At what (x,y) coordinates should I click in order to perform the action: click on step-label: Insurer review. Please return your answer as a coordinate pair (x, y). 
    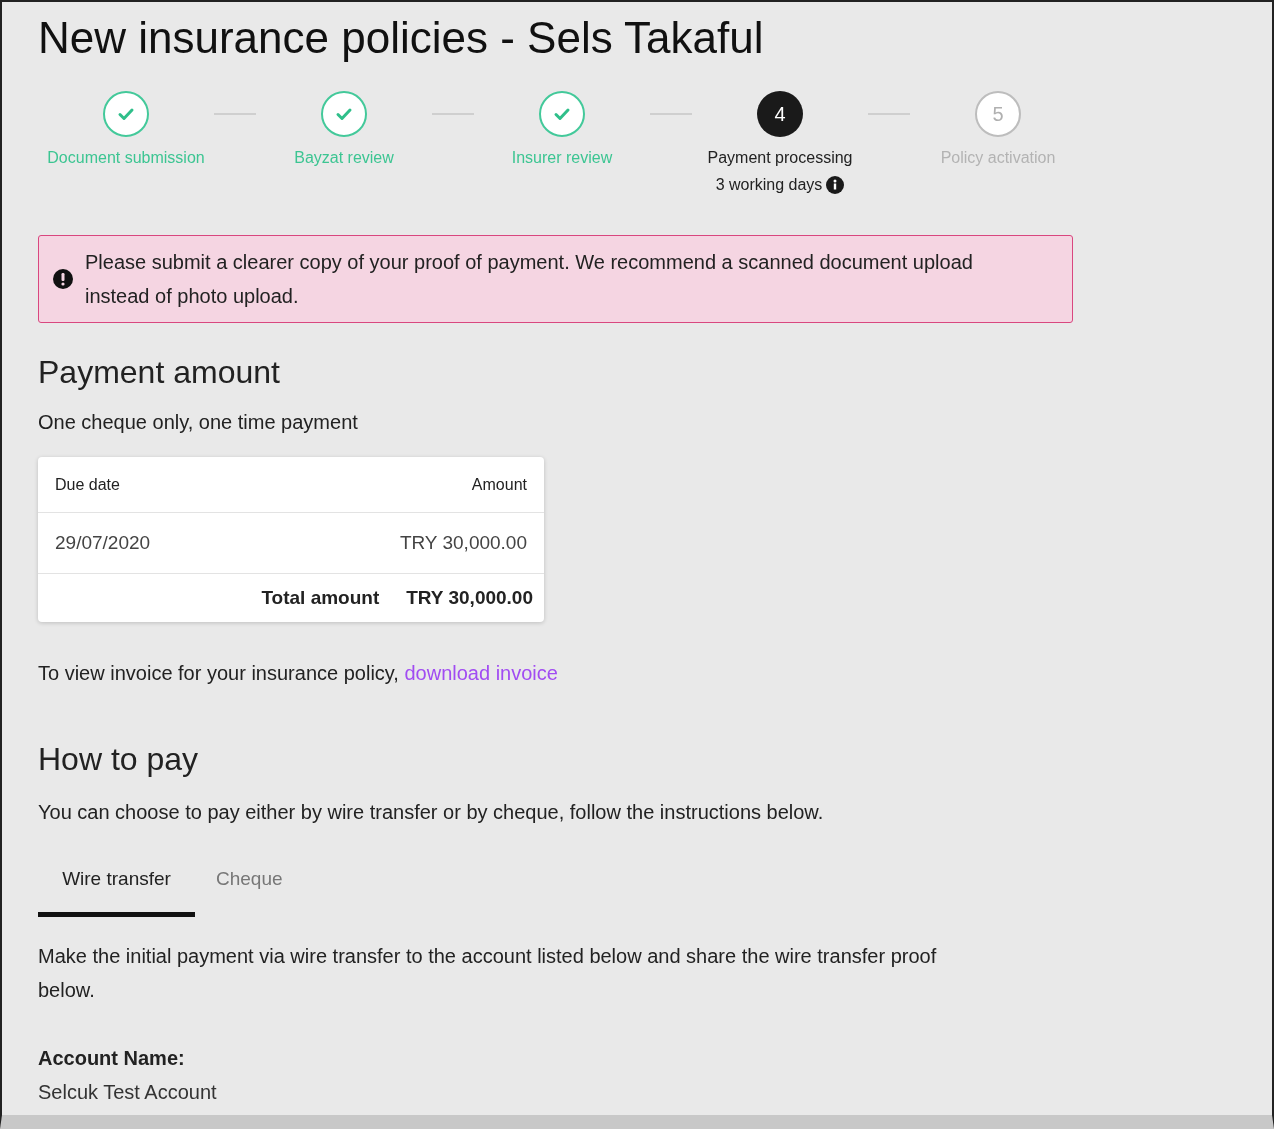
    Looking at the image, I should click on (562, 157).